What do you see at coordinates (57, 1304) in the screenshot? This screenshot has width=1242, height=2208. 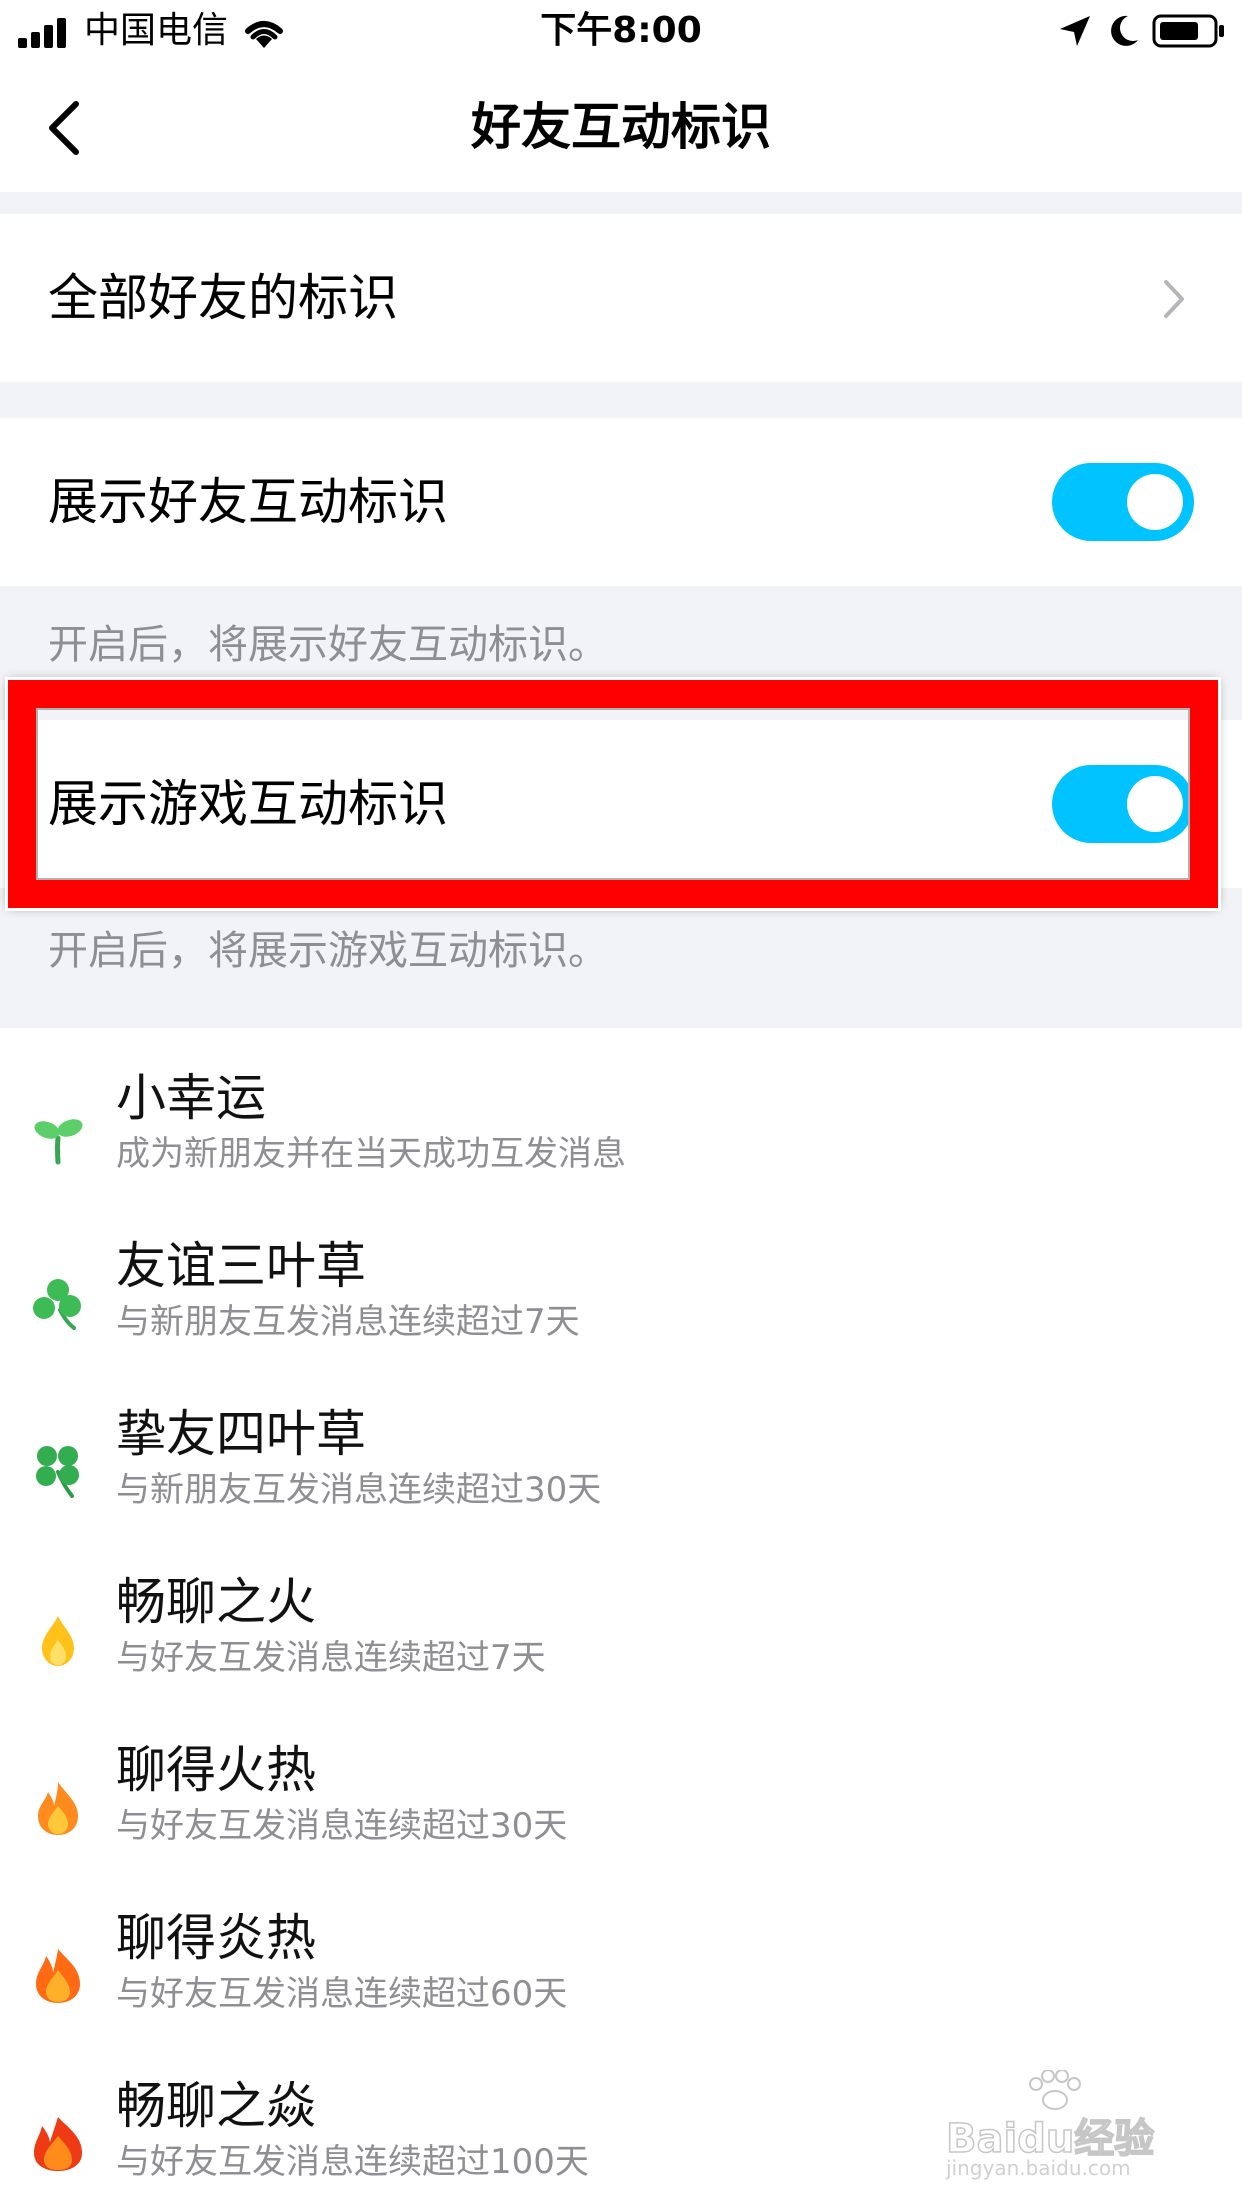 I see `three-leaf-clover-icon` at bounding box center [57, 1304].